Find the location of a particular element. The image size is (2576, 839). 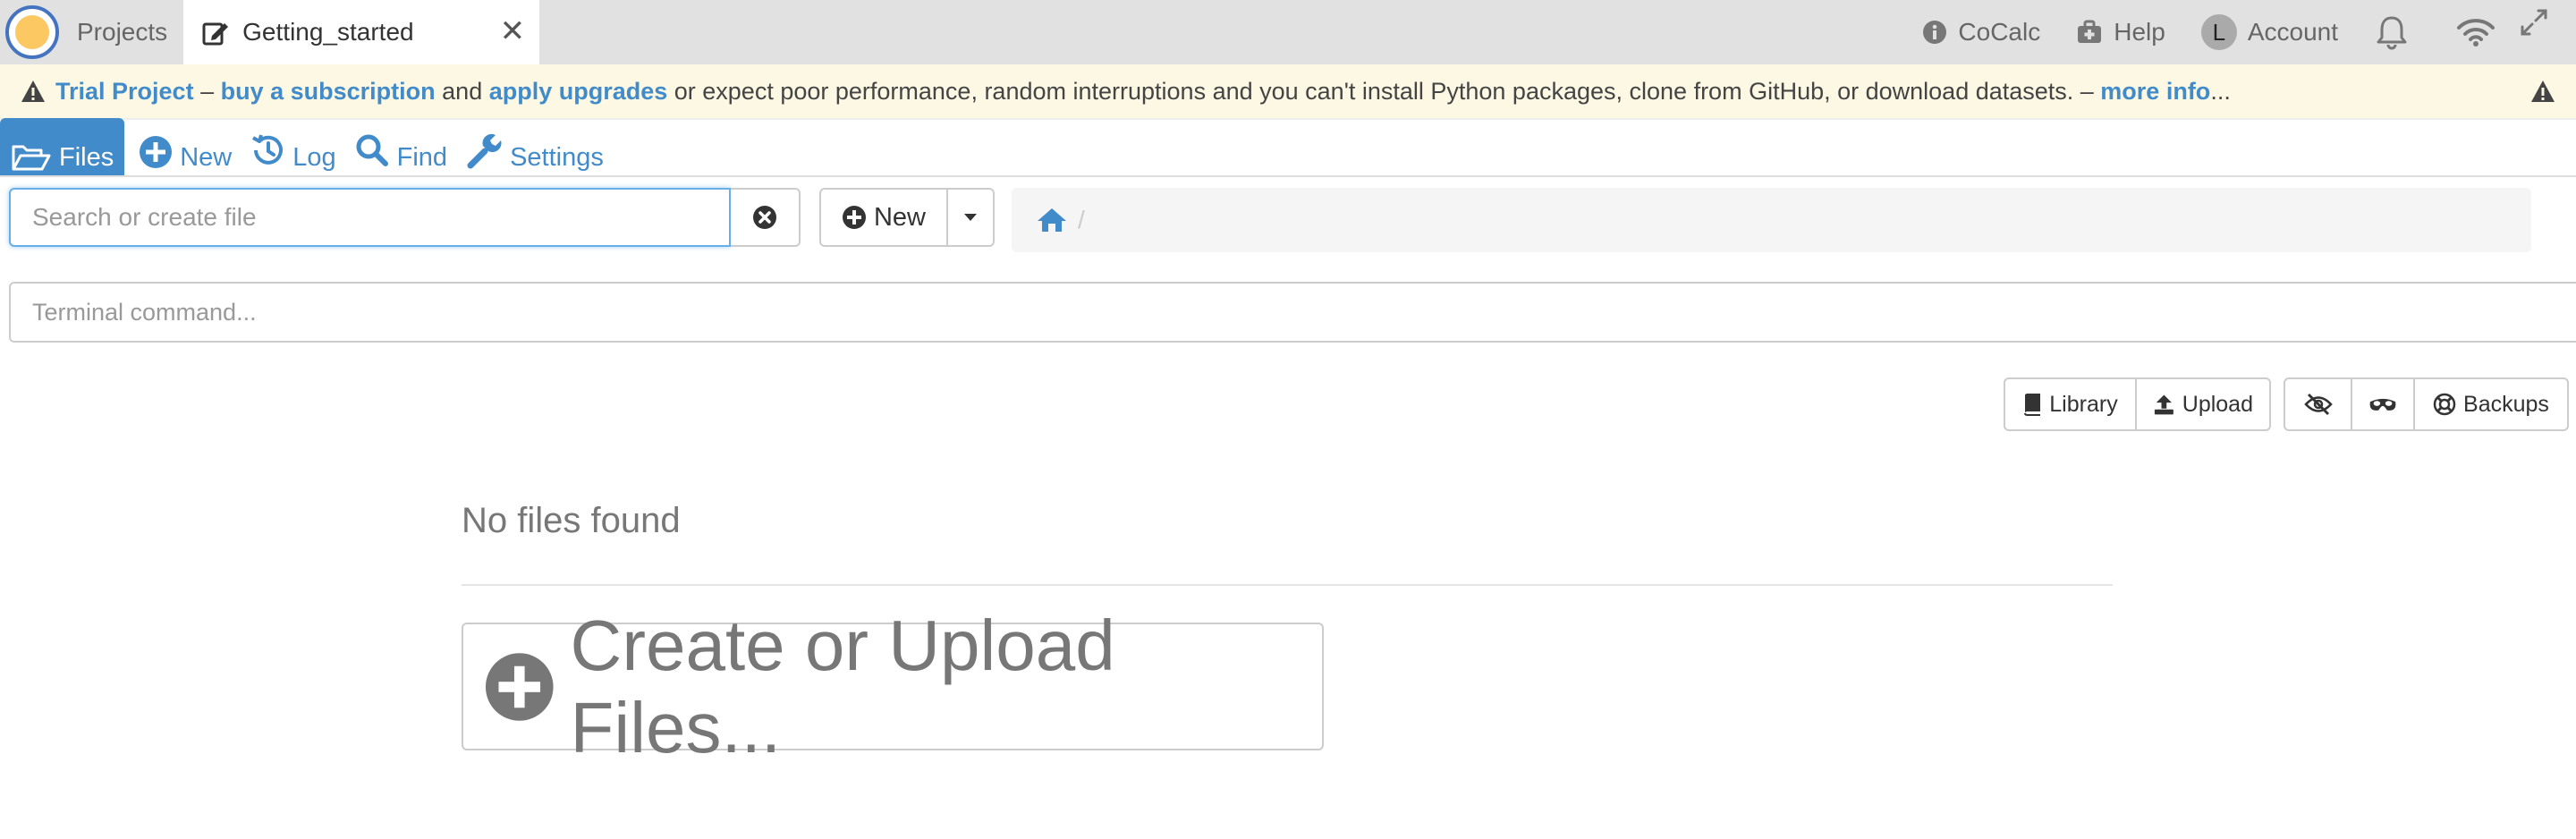

history-icon is located at coordinates (268, 149).